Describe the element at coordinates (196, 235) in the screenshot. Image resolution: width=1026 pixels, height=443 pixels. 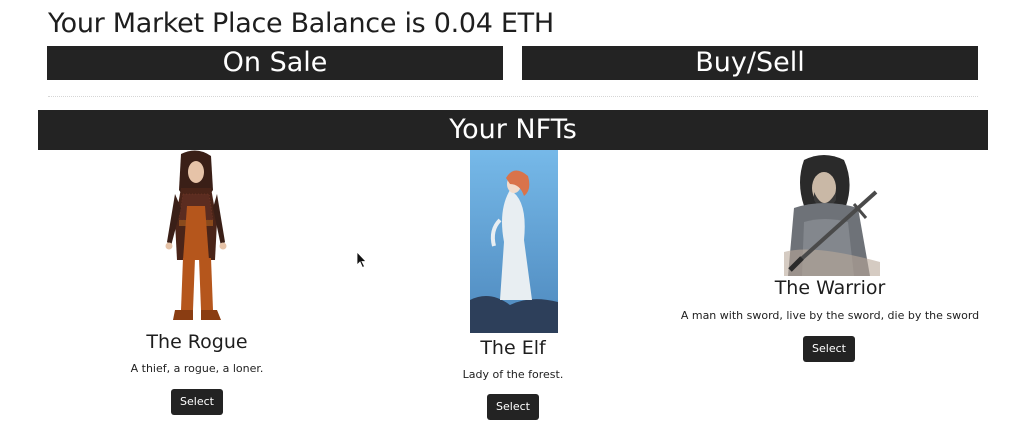
I see `rogue-illustration` at that location.